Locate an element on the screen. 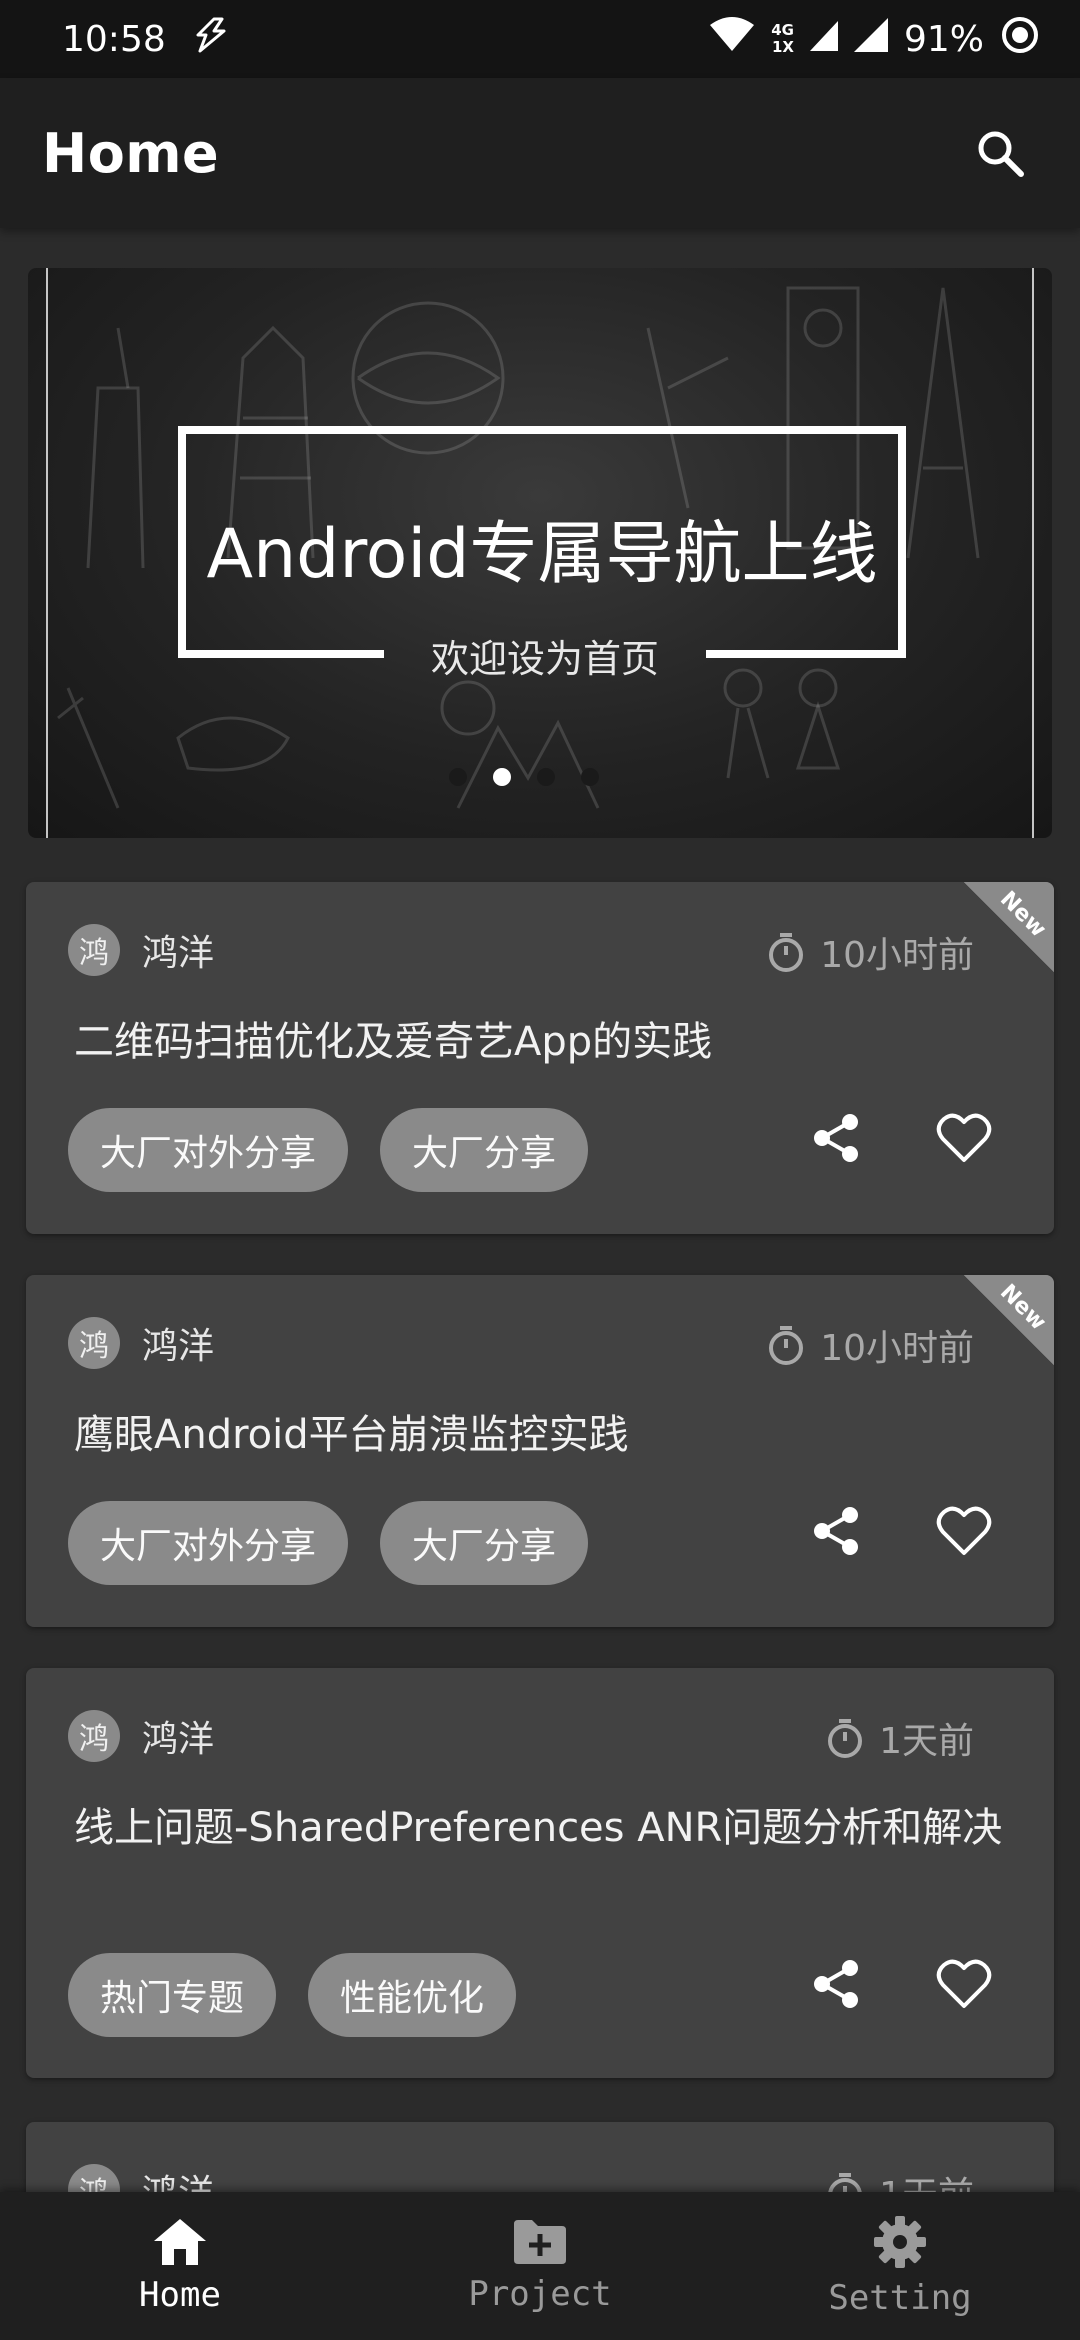 The image size is (1080, 2340). app-bar: Home is located at coordinates (540, 153).